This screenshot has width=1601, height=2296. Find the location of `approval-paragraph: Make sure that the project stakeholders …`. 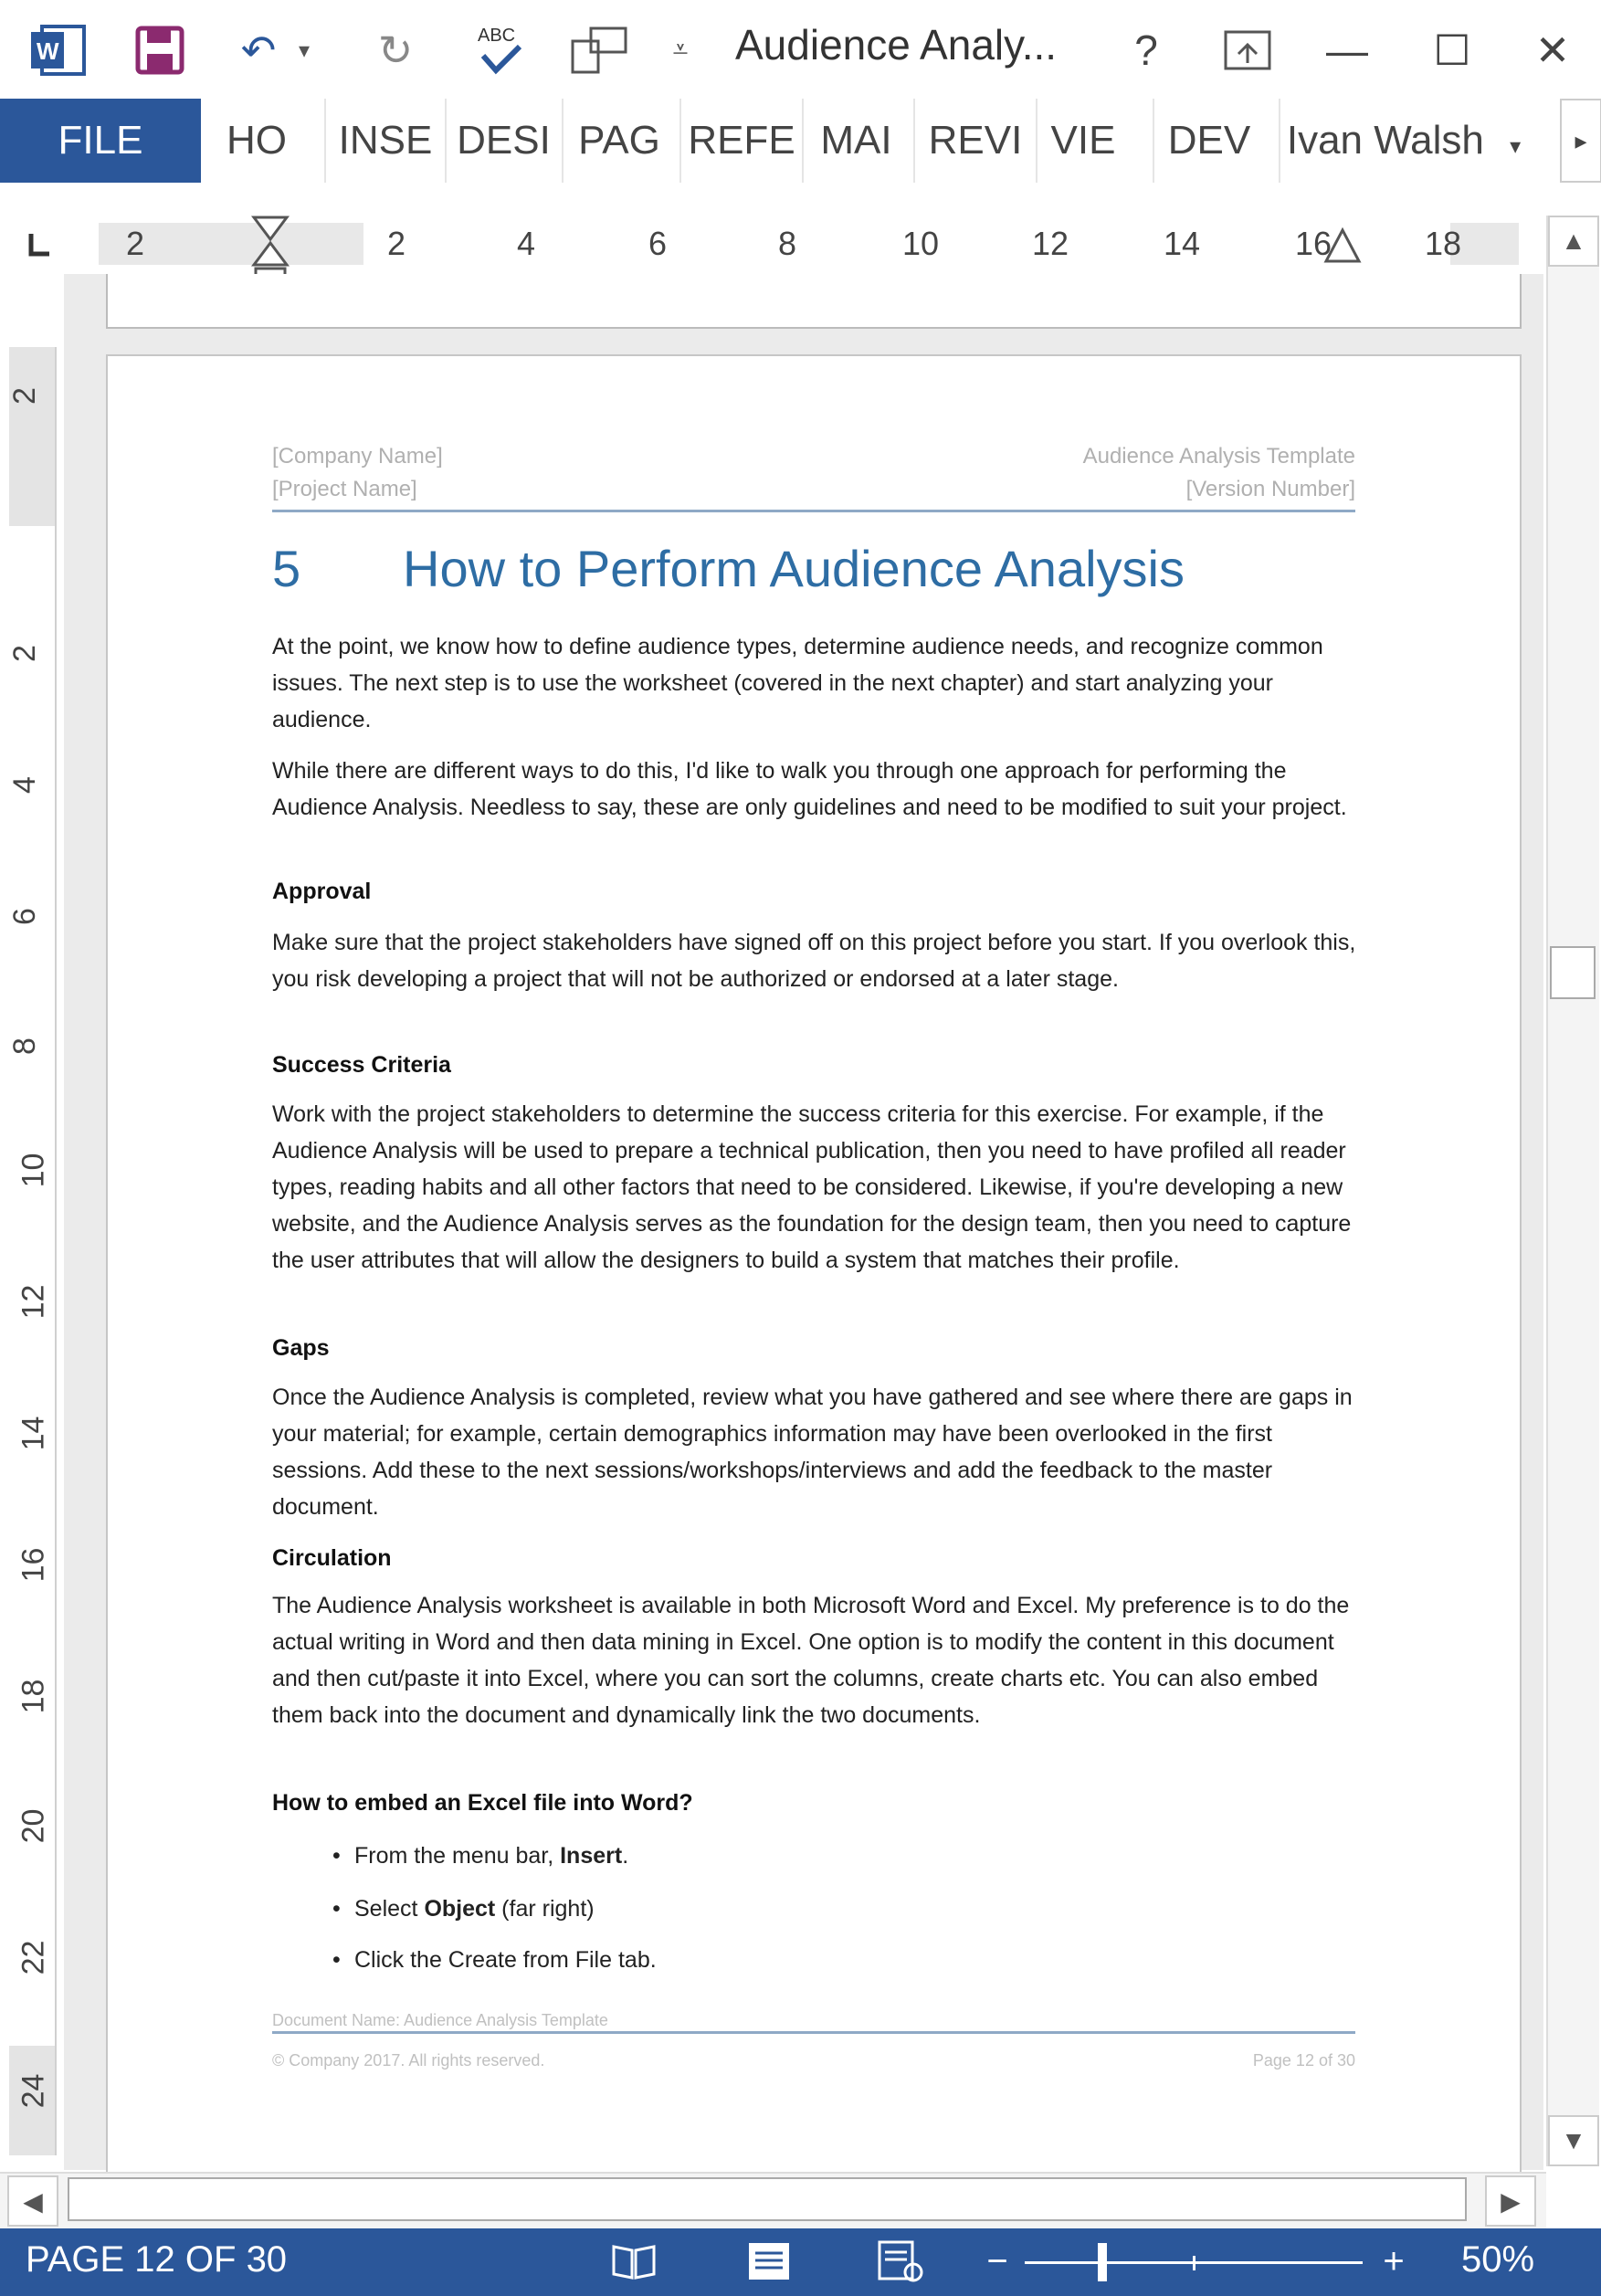

approval-paragraph: Make sure that the project stakeholders … is located at coordinates (814, 961).